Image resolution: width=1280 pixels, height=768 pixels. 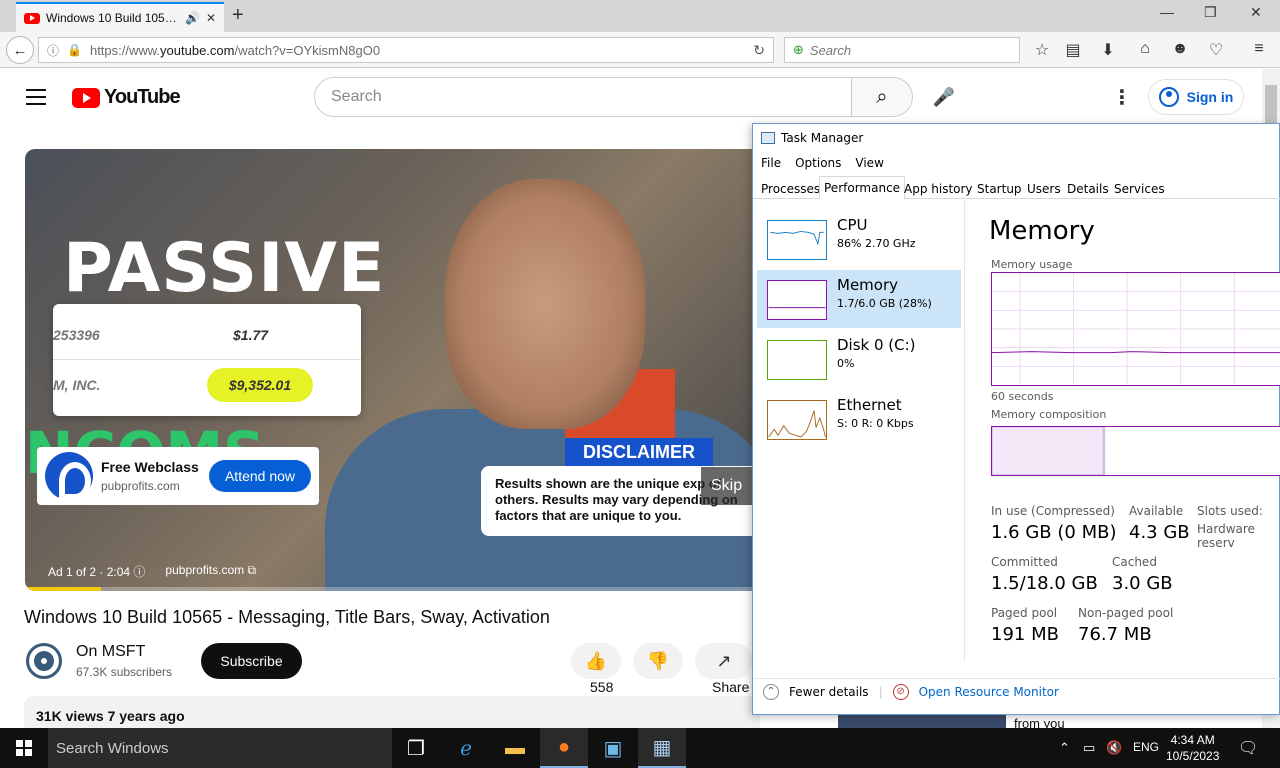 What do you see at coordinates (416, 748) in the screenshot?
I see `task-view-button: ❐` at bounding box center [416, 748].